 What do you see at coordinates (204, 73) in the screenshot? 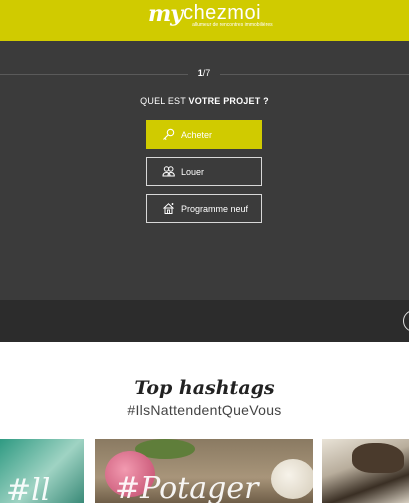
I see `step-indicator: 1/7` at bounding box center [204, 73].